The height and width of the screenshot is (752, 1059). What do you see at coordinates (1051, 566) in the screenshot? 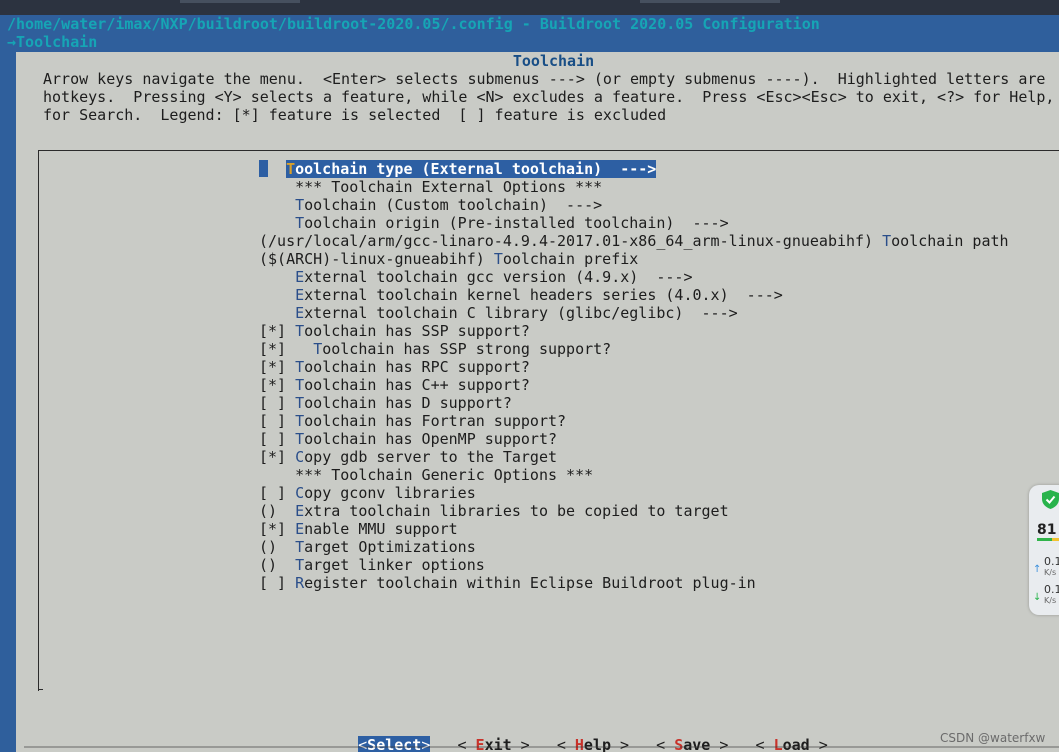
I see `upload-rate: 0.1 K/s` at bounding box center [1051, 566].